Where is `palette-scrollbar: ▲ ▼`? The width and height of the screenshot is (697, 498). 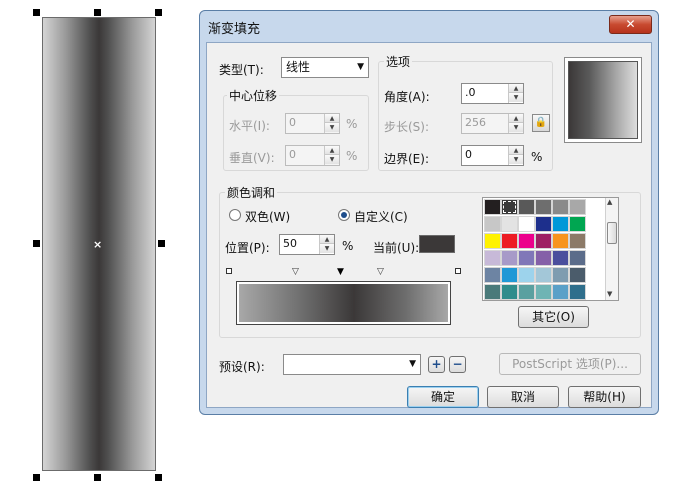
palette-scrollbar: ▲ ▼ is located at coordinates (611, 249).